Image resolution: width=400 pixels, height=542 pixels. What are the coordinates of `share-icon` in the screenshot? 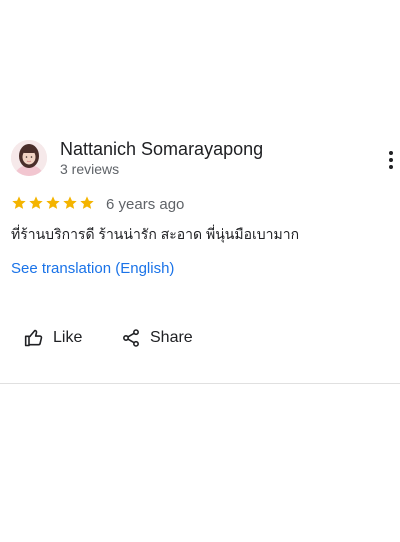 It's located at (131, 338).